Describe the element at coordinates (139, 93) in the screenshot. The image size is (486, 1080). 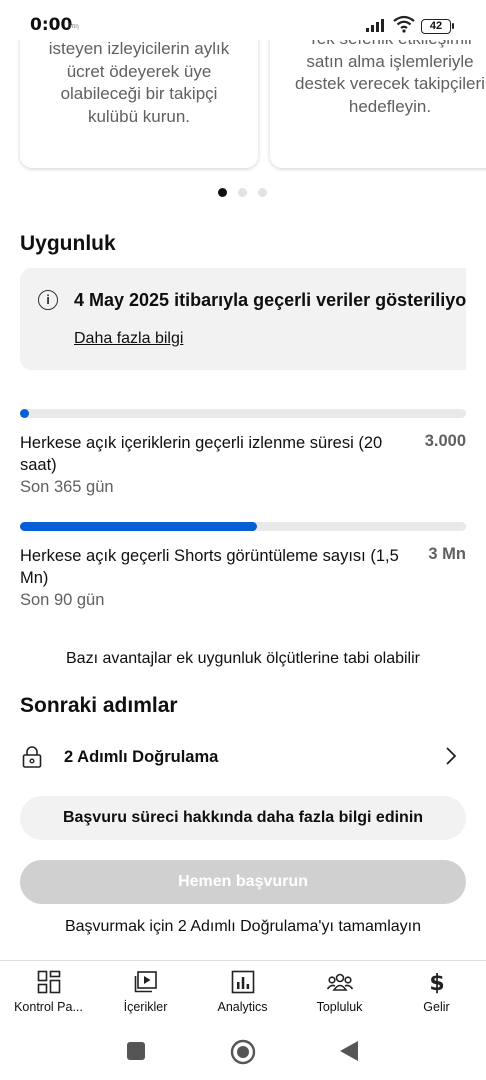
I see `card-text-line: olabileceği bir takipçi` at that location.